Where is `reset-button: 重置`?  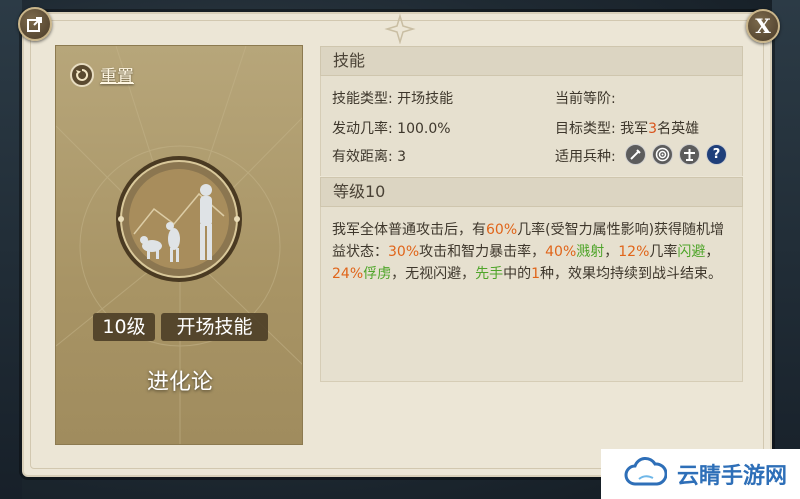 reset-button: 重置 is located at coordinates (102, 74).